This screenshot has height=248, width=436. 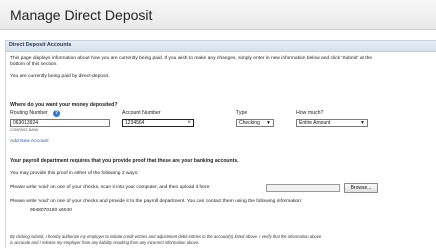 I want to click on help-icon: ?, so click(x=56, y=113).